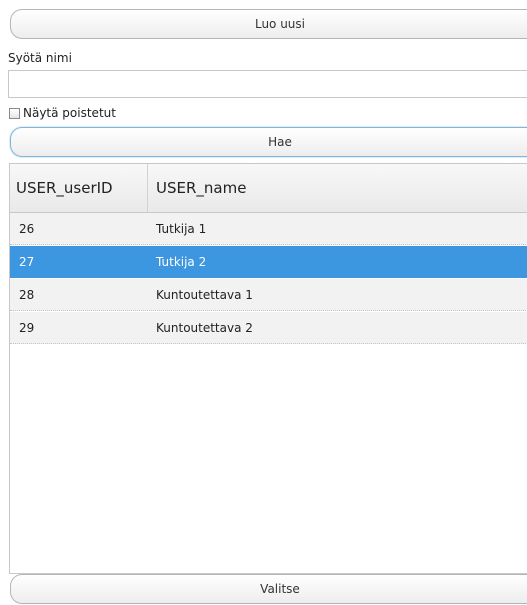 The height and width of the screenshot is (605, 527). What do you see at coordinates (196, 188) in the screenshot?
I see `column-header-user-name: USER_name` at bounding box center [196, 188].